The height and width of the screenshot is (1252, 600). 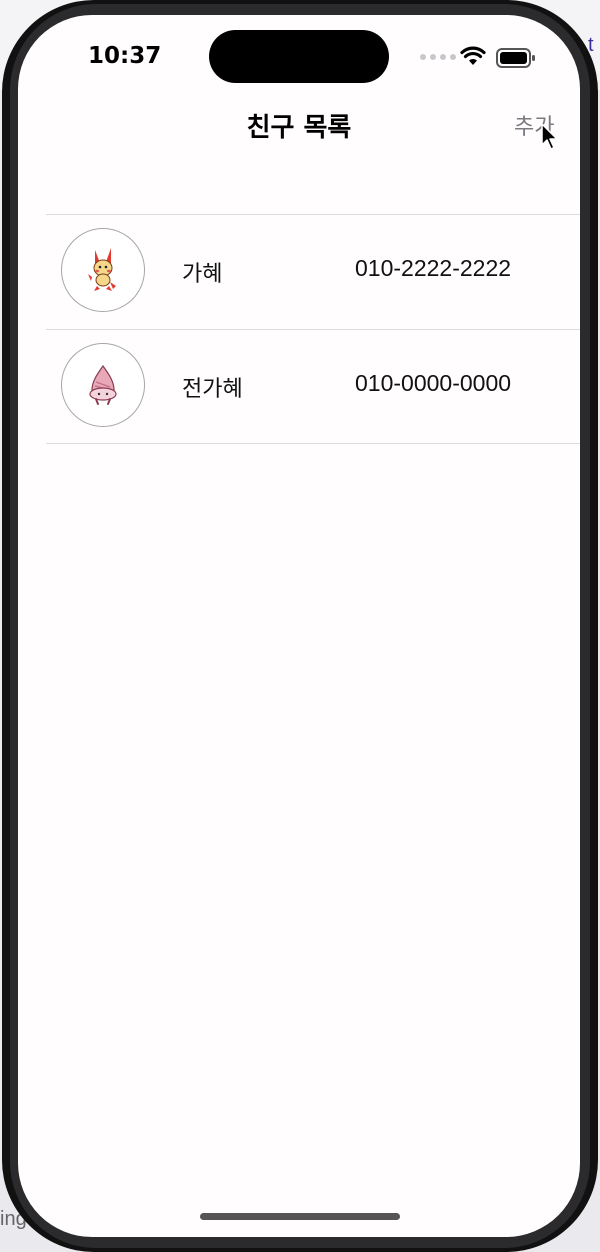 I want to click on friend-row: 전가혜 010-0000-0000, so click(x=313, y=387).